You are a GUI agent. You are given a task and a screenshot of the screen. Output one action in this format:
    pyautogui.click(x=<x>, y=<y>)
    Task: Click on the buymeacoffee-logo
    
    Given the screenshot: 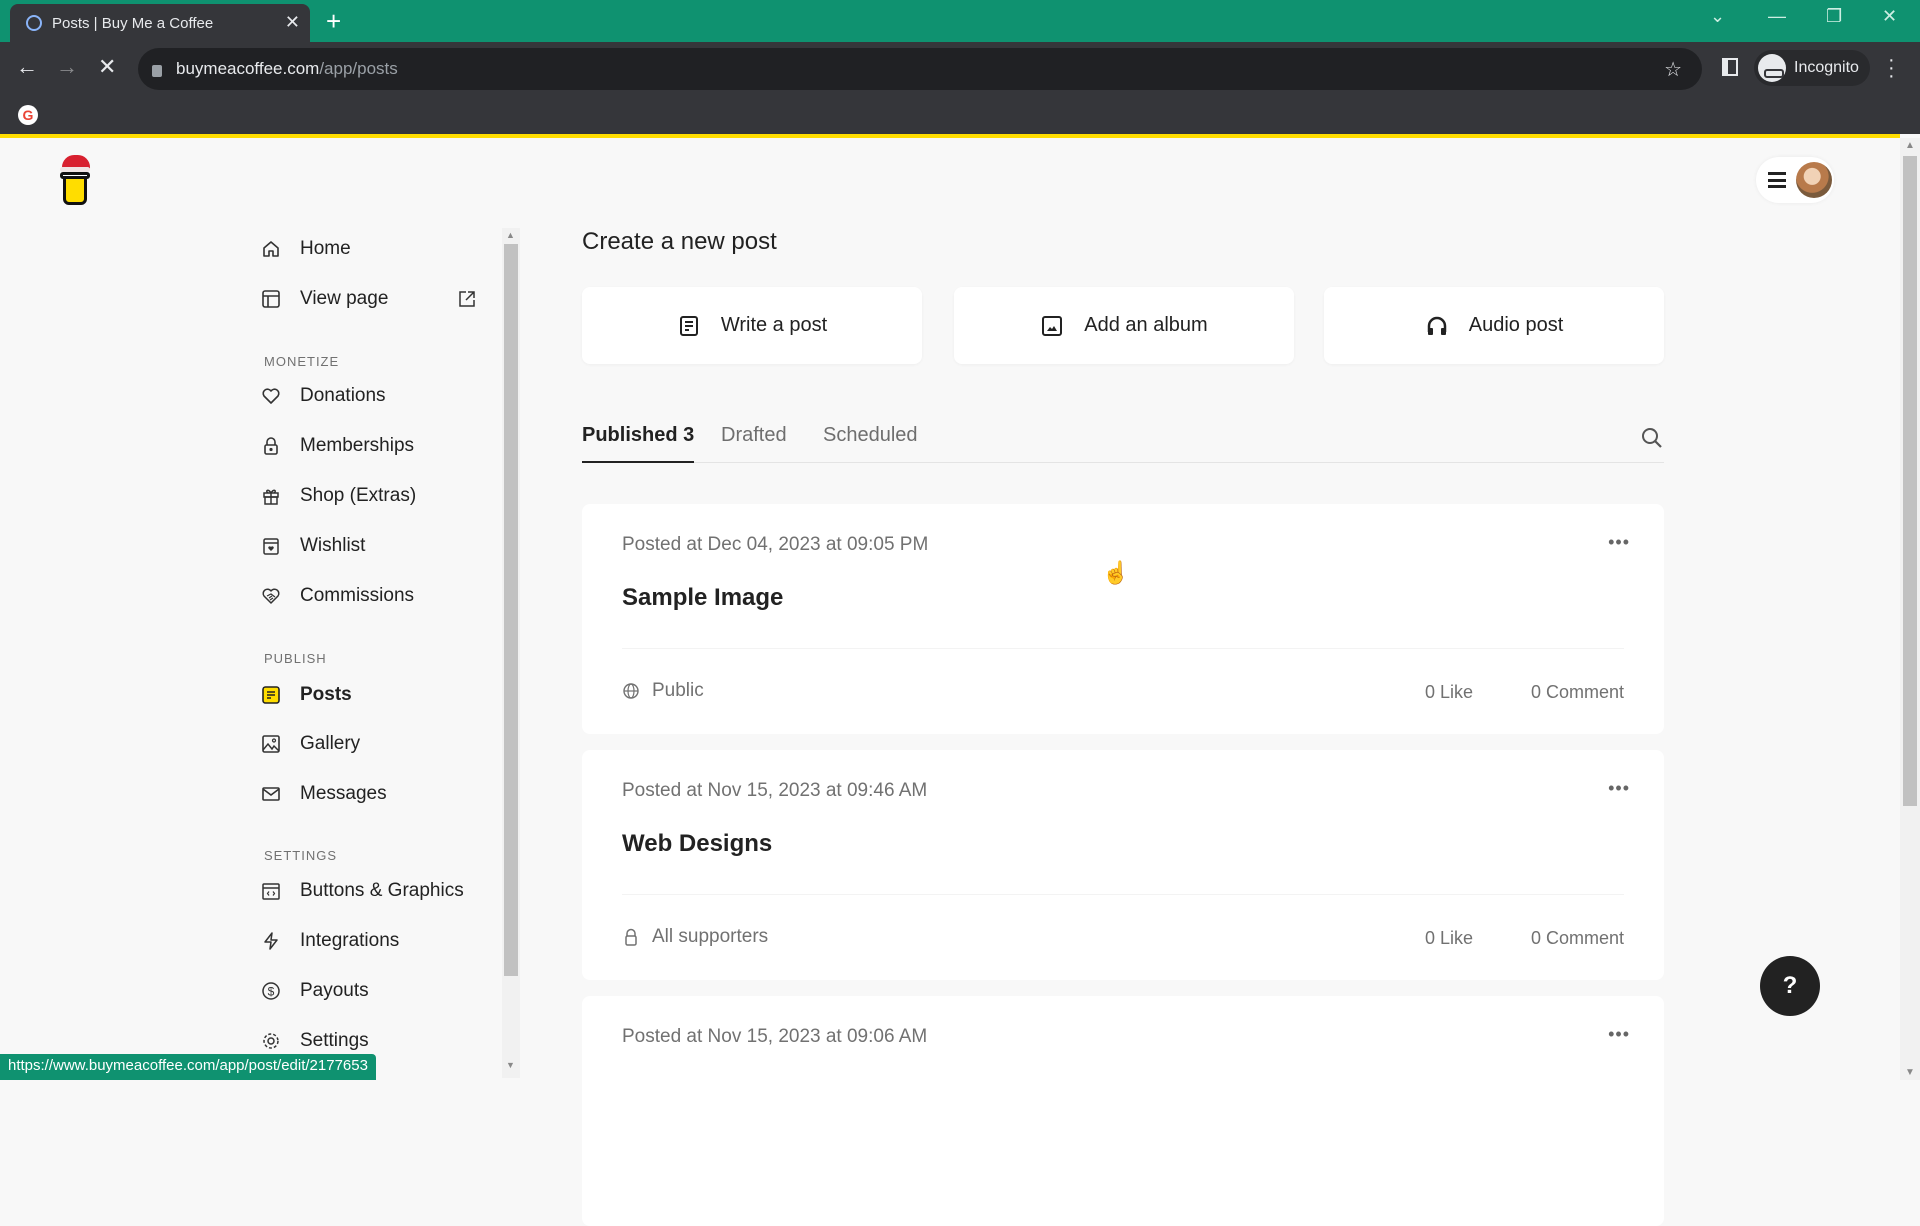 What is the action you would take?
    pyautogui.click(x=75, y=181)
    